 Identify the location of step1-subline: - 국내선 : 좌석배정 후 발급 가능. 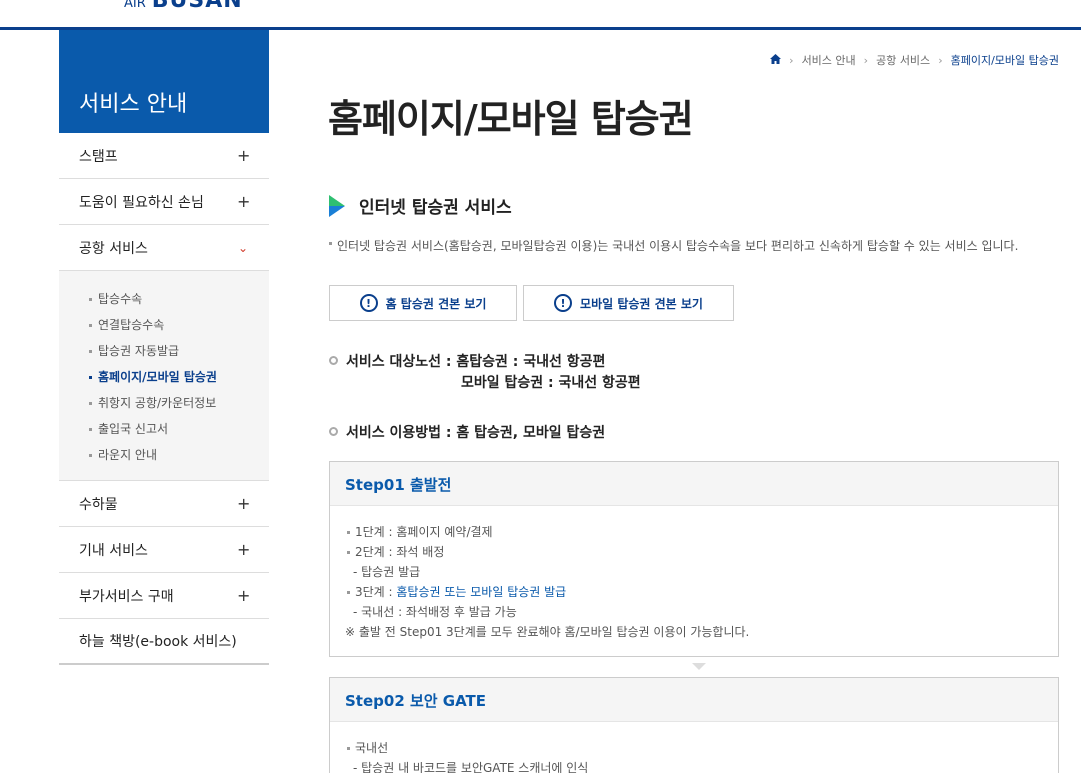
(435, 612).